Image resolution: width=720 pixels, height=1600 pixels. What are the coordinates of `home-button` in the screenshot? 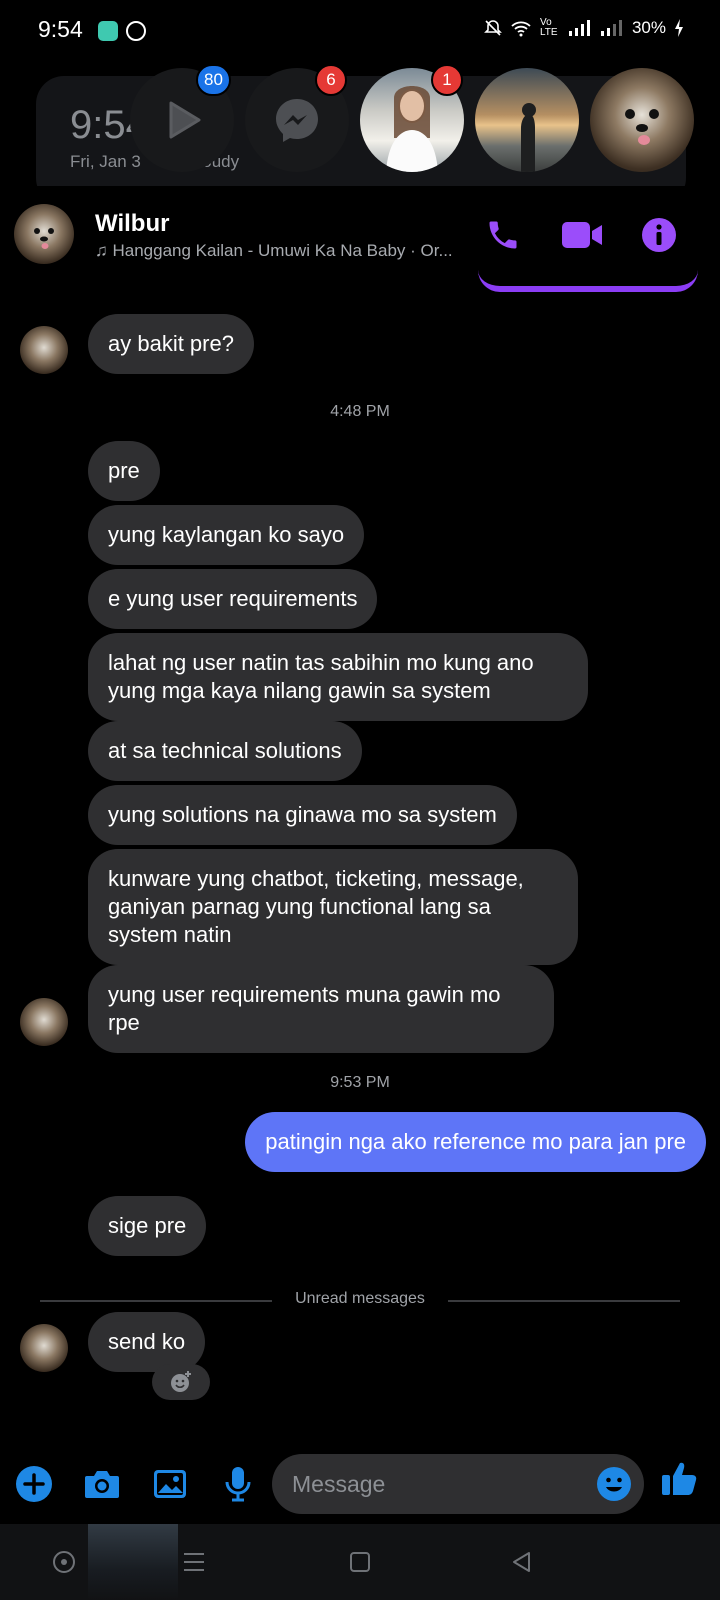 It's located at (360, 1562).